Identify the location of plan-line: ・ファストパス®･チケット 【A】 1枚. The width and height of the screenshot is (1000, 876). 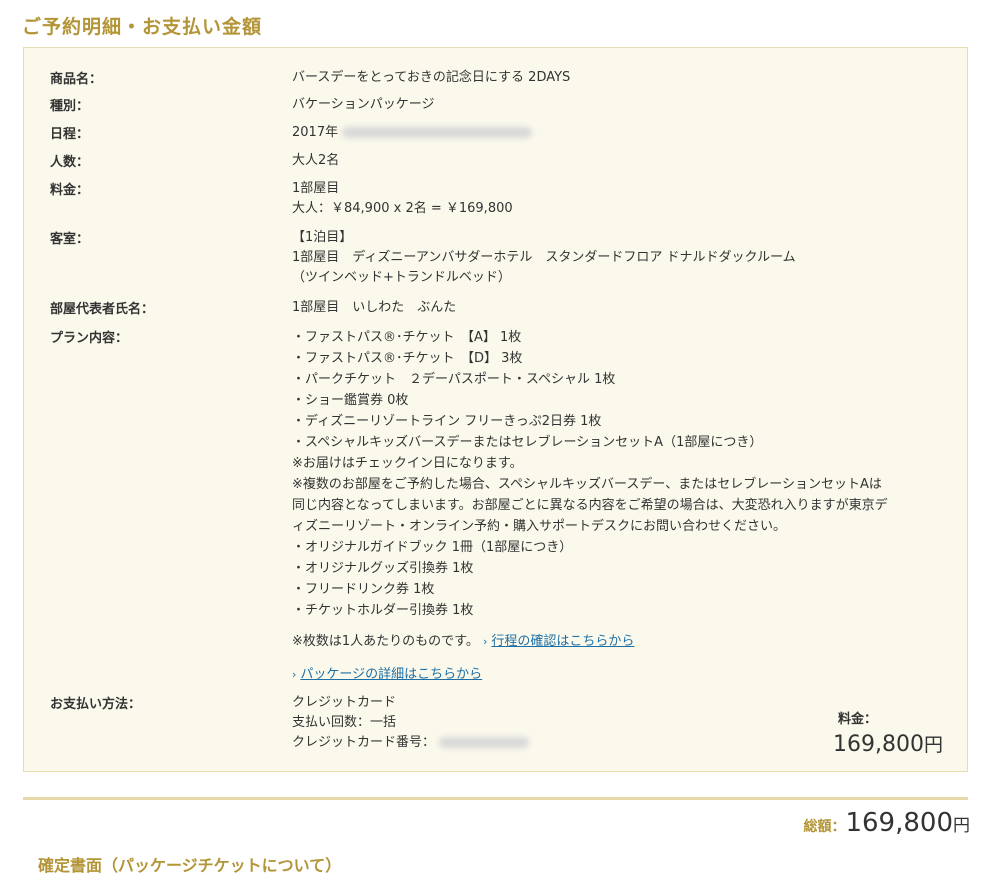
(407, 337).